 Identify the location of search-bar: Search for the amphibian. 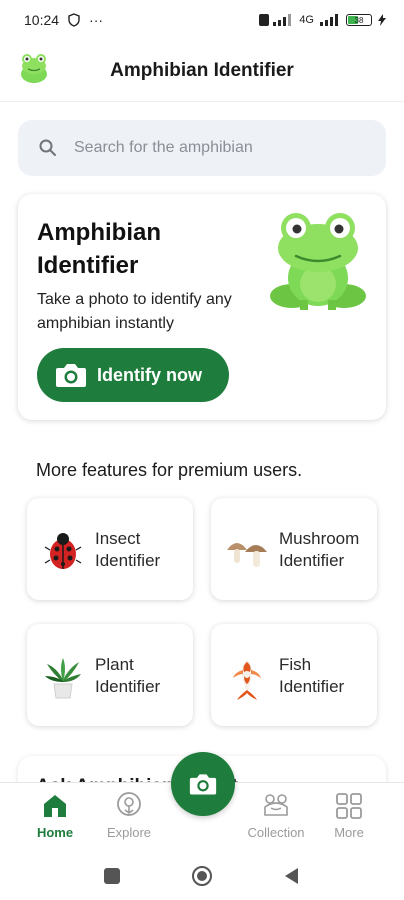
(202, 148).